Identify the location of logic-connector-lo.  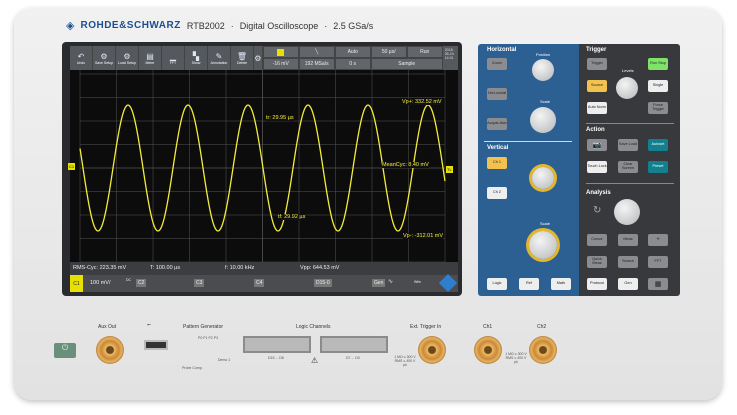
(354, 344).